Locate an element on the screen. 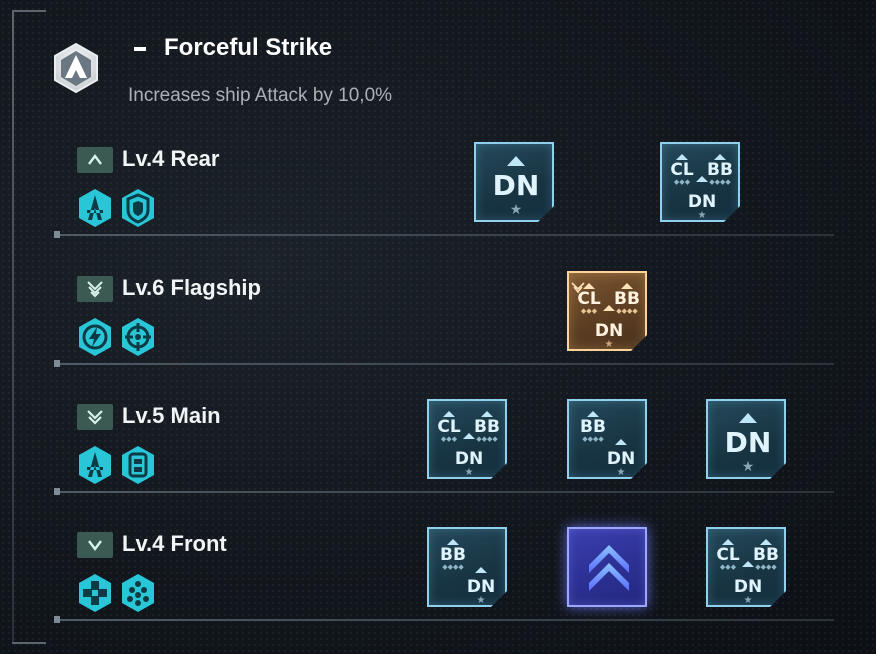  row-level-label: Lv.6 Flagship is located at coordinates (191, 287).